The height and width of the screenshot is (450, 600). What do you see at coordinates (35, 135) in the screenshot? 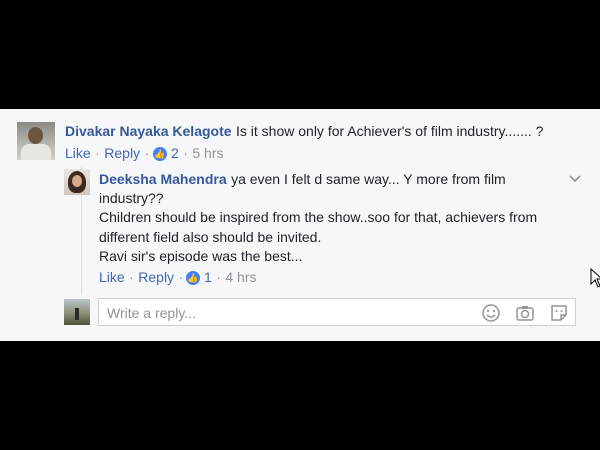
I see `avatar-head` at bounding box center [35, 135].